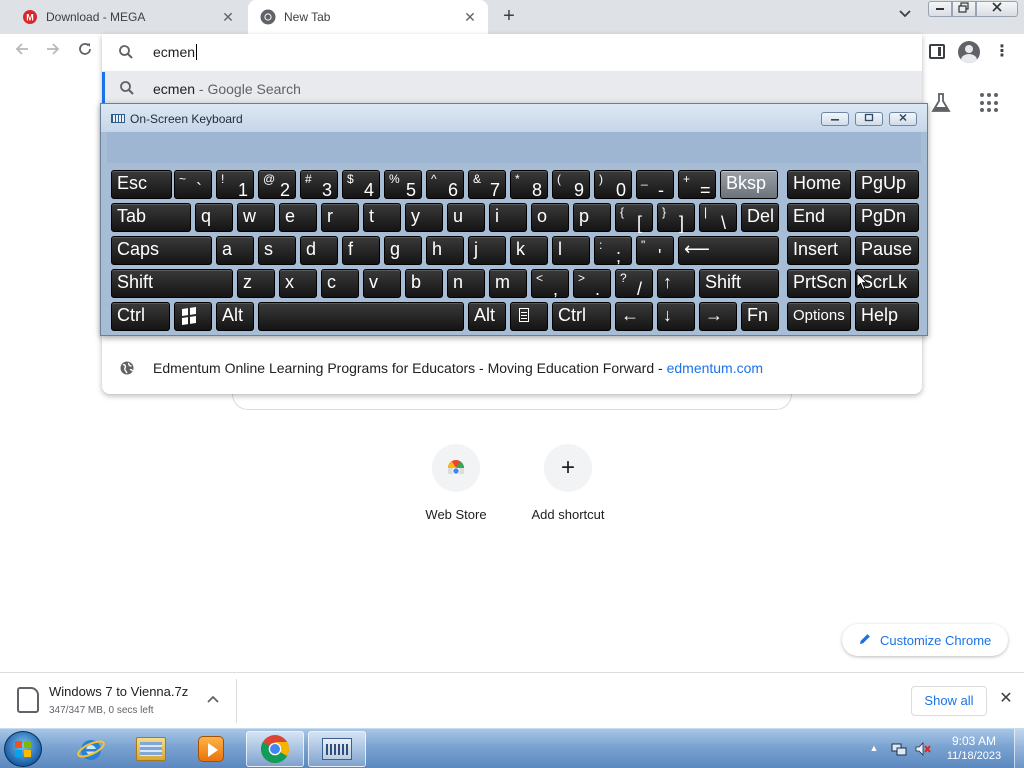 This screenshot has width=1024, height=768. Describe the element at coordinates (550, 284) in the screenshot. I see `osk-key-symbol3-8: <,` at that location.